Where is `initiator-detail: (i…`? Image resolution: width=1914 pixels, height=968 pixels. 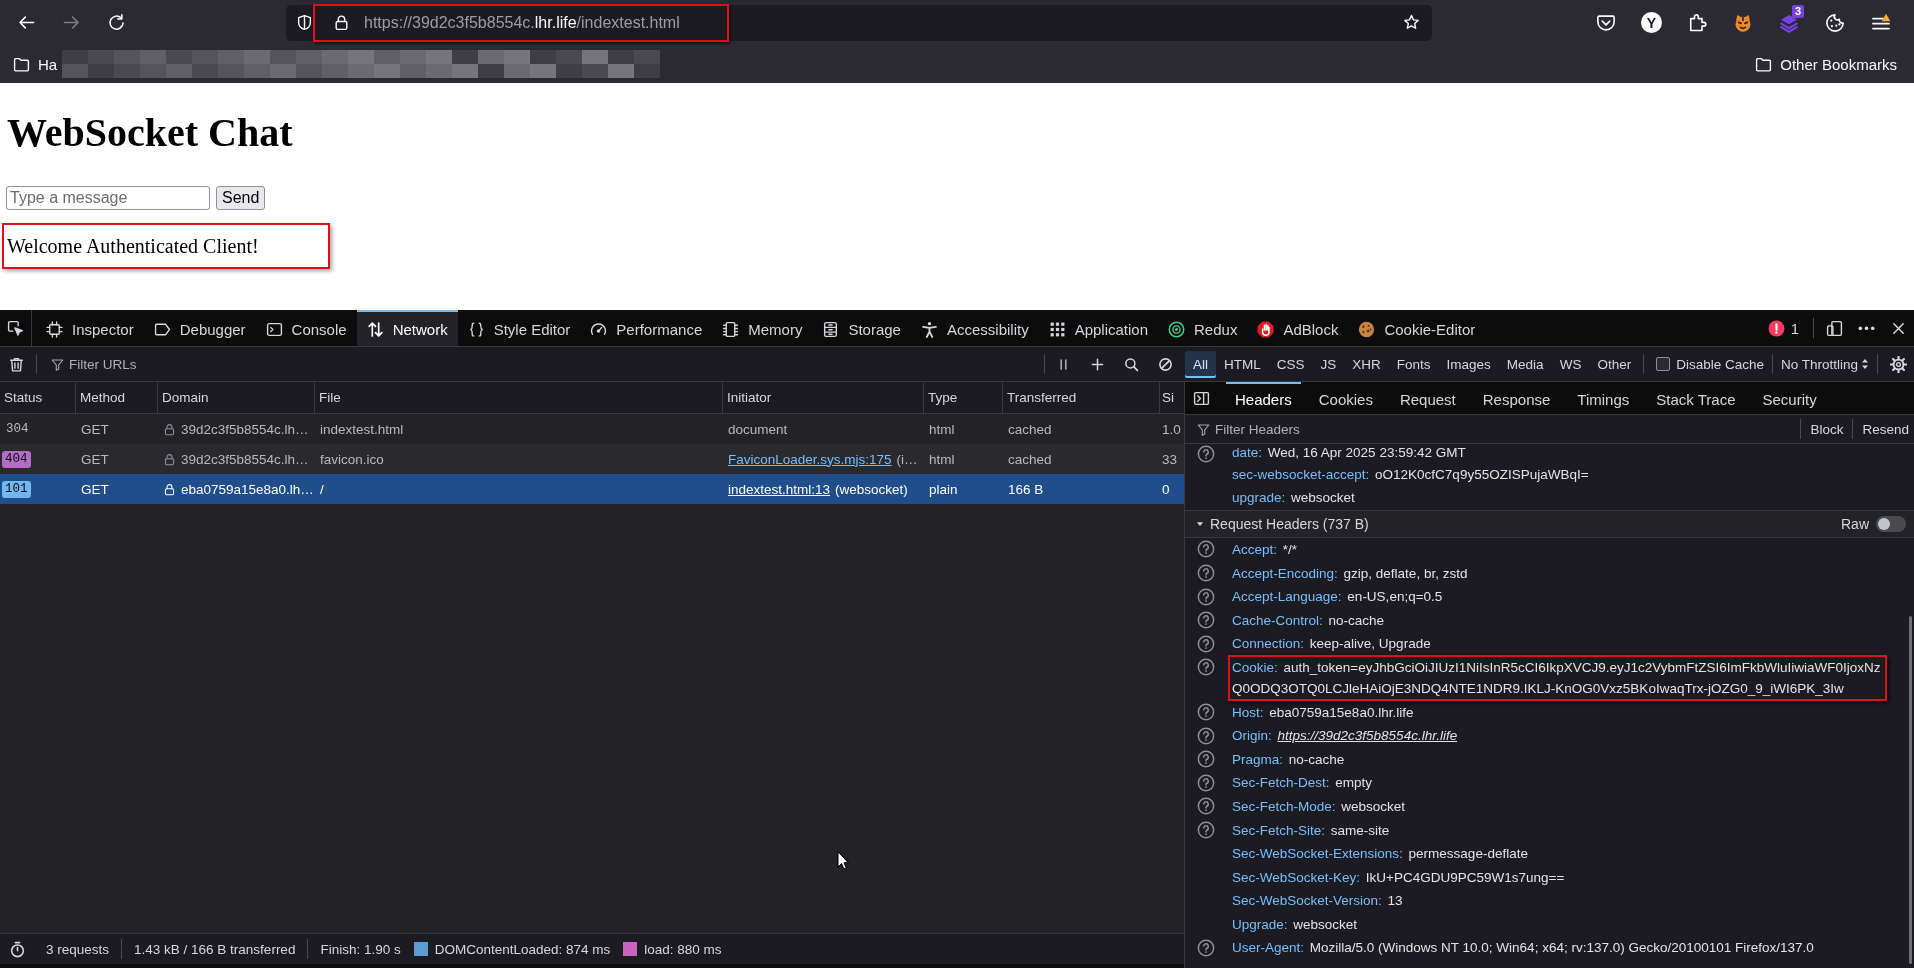 initiator-detail: (i… is located at coordinates (907, 459).